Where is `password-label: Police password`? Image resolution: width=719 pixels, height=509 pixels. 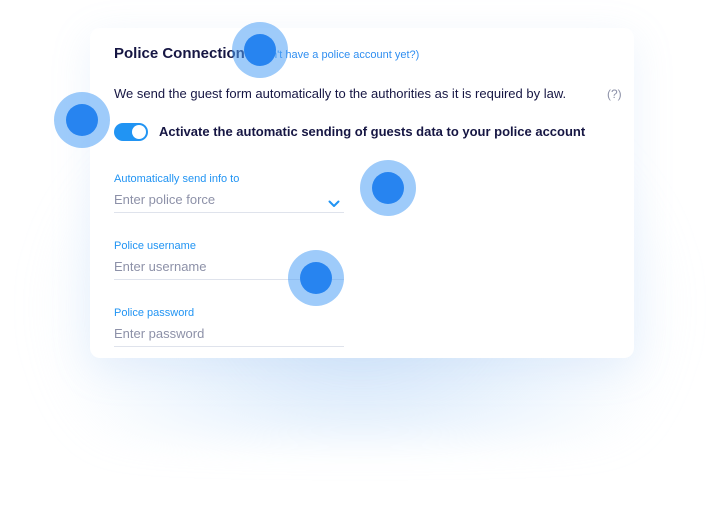
password-label: Police password is located at coordinates (154, 313).